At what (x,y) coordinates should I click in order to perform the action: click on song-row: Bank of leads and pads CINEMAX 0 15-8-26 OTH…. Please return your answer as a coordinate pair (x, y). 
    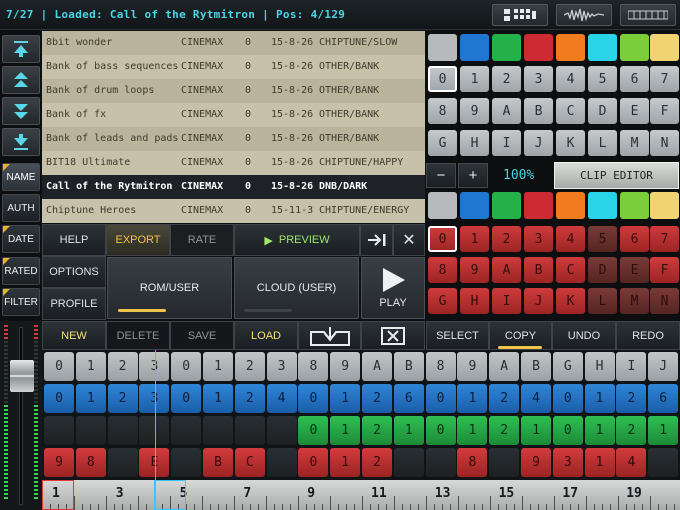
    Looking at the image, I should click on (233, 139).